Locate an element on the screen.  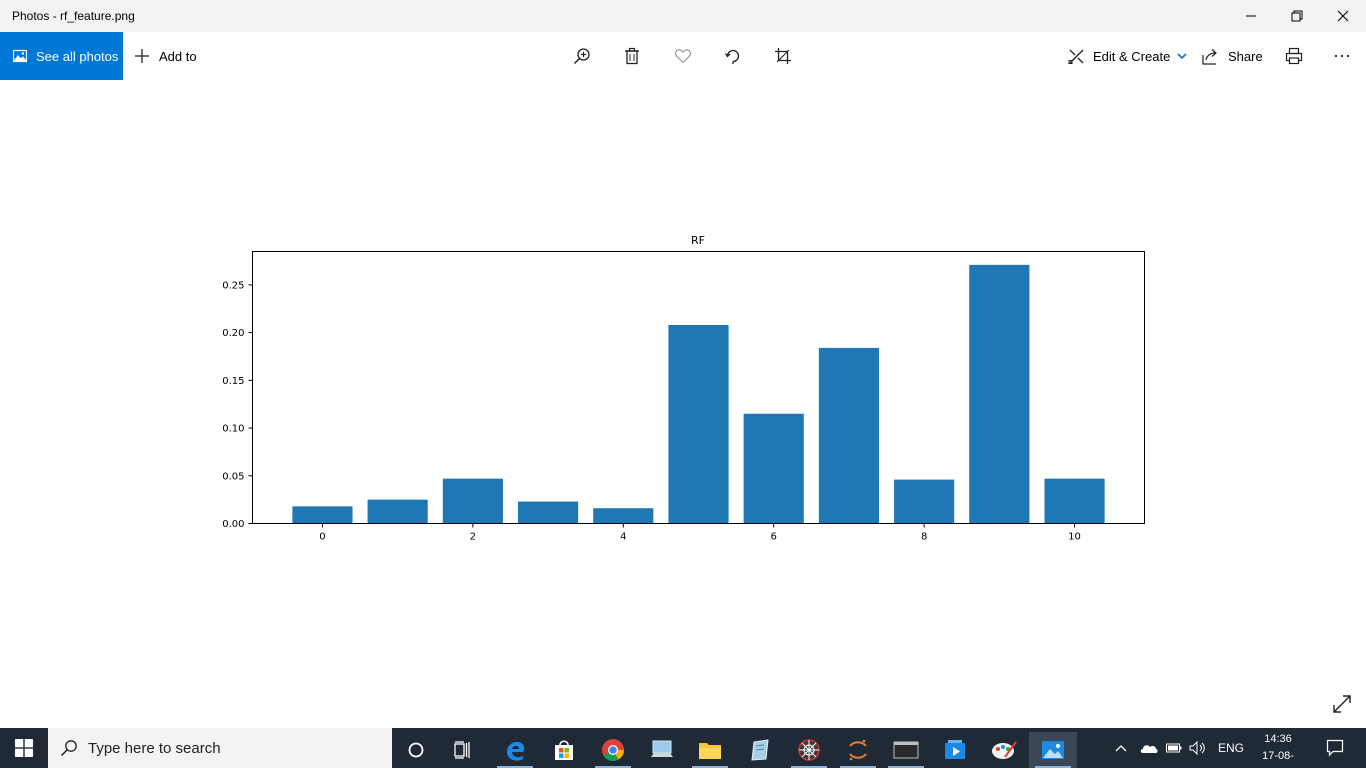
edge-app is located at coordinates (515, 750).